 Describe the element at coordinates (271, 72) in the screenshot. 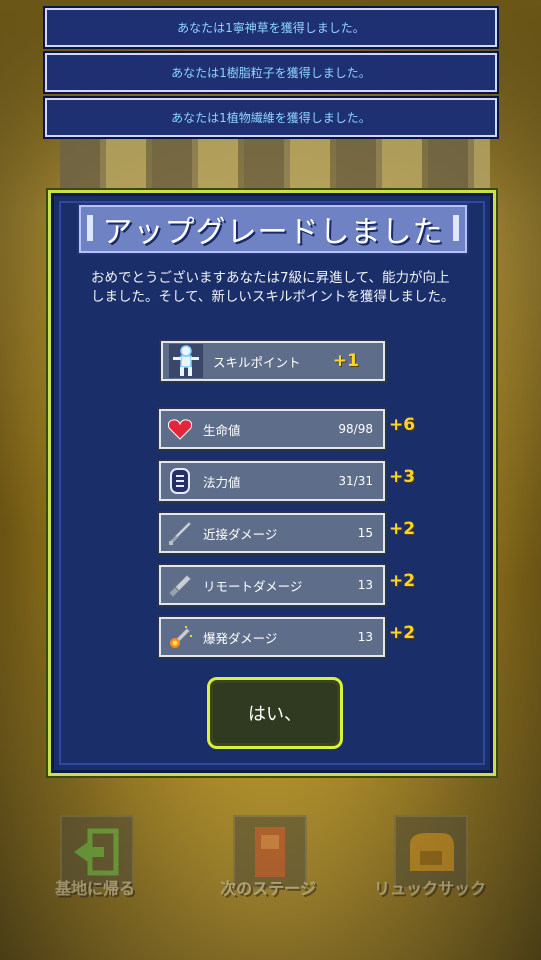

I see `item-toast: あなたは1樹脂粒子を獲得しました。` at that location.